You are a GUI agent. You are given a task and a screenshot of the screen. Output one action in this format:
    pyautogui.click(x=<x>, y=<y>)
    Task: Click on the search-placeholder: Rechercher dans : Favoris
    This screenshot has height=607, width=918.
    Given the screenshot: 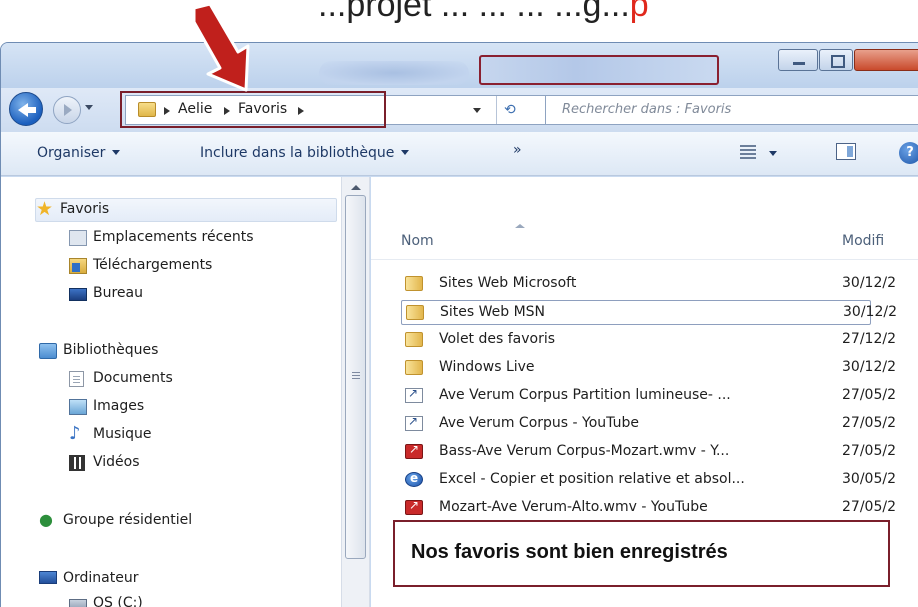 What is the action you would take?
    pyautogui.click(x=647, y=109)
    